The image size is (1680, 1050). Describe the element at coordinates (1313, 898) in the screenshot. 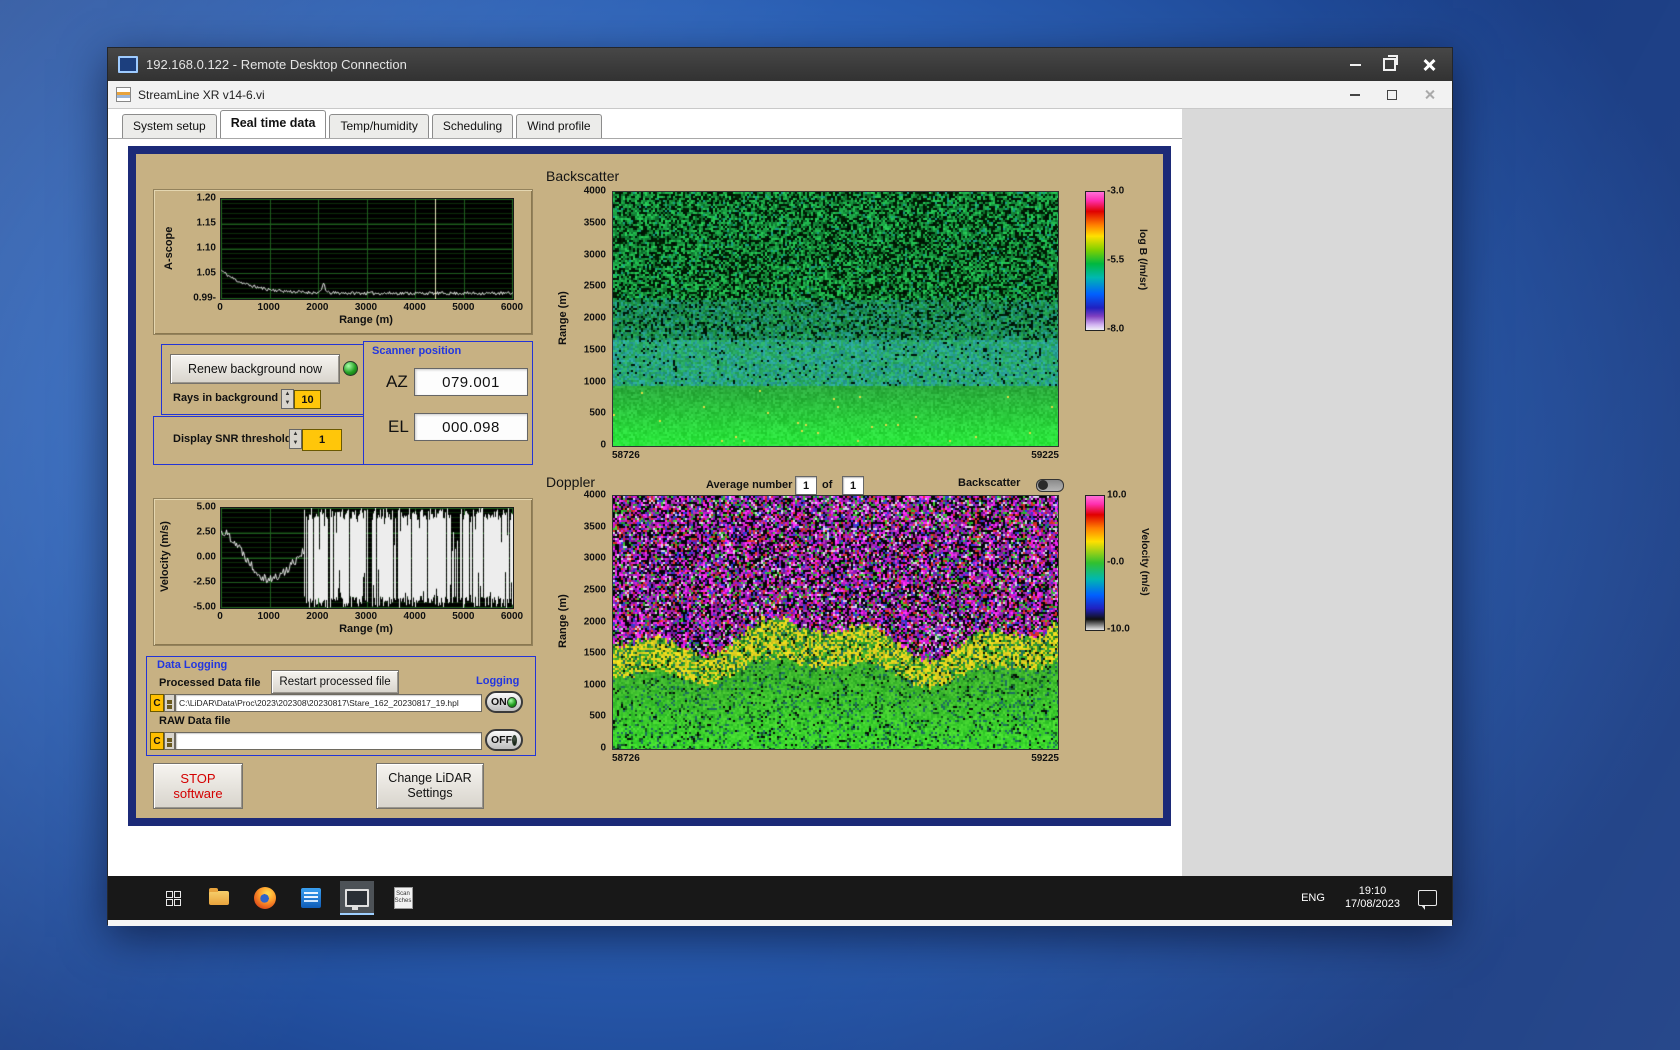

I see `language-indicator: ENG` at that location.